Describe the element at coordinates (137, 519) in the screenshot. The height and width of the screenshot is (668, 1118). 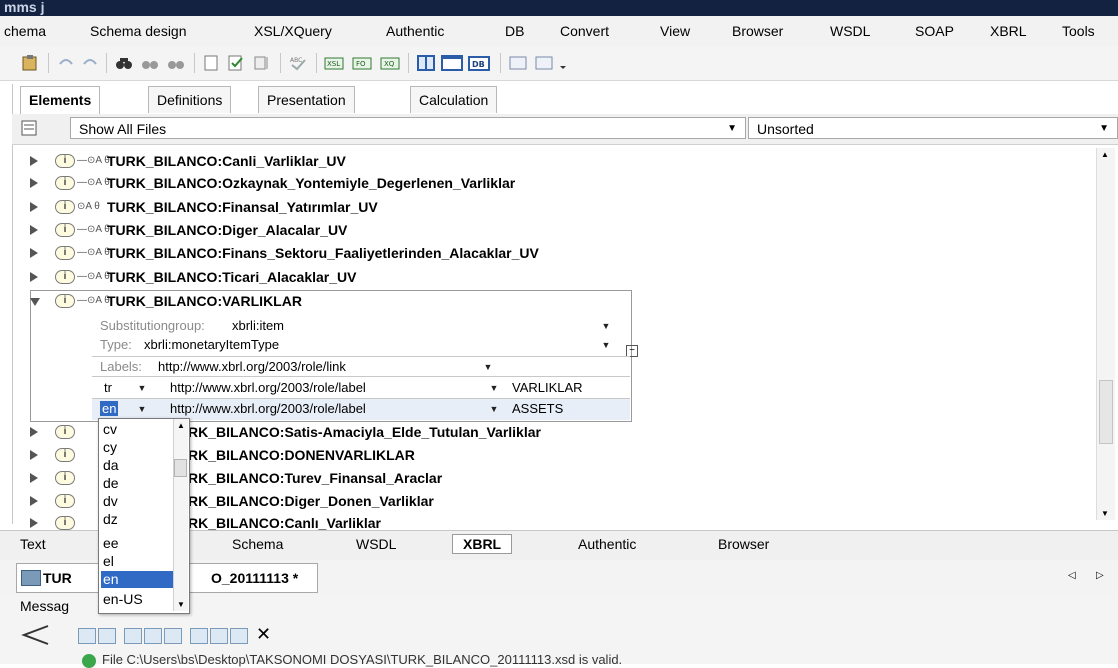
I see `language-option: dz` at that location.